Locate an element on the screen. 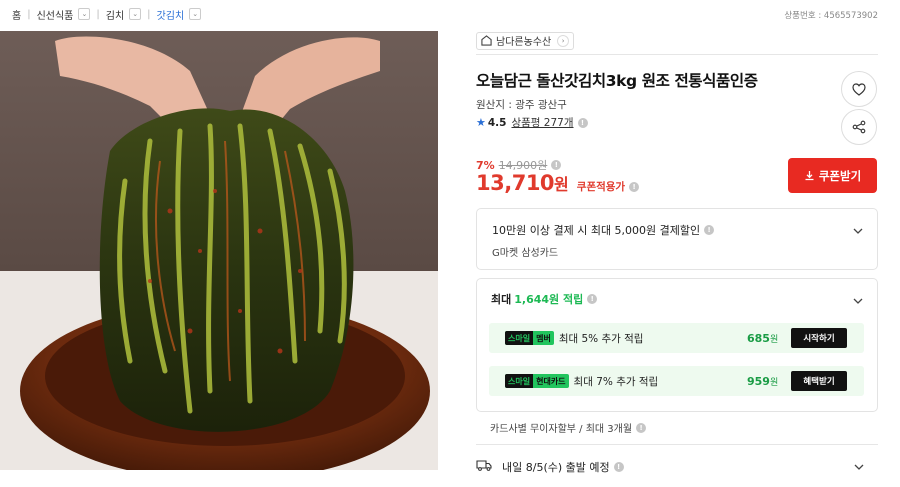 The height and width of the screenshot is (487, 900). breadcrumb-home-label: 홈 is located at coordinates (16, 14).